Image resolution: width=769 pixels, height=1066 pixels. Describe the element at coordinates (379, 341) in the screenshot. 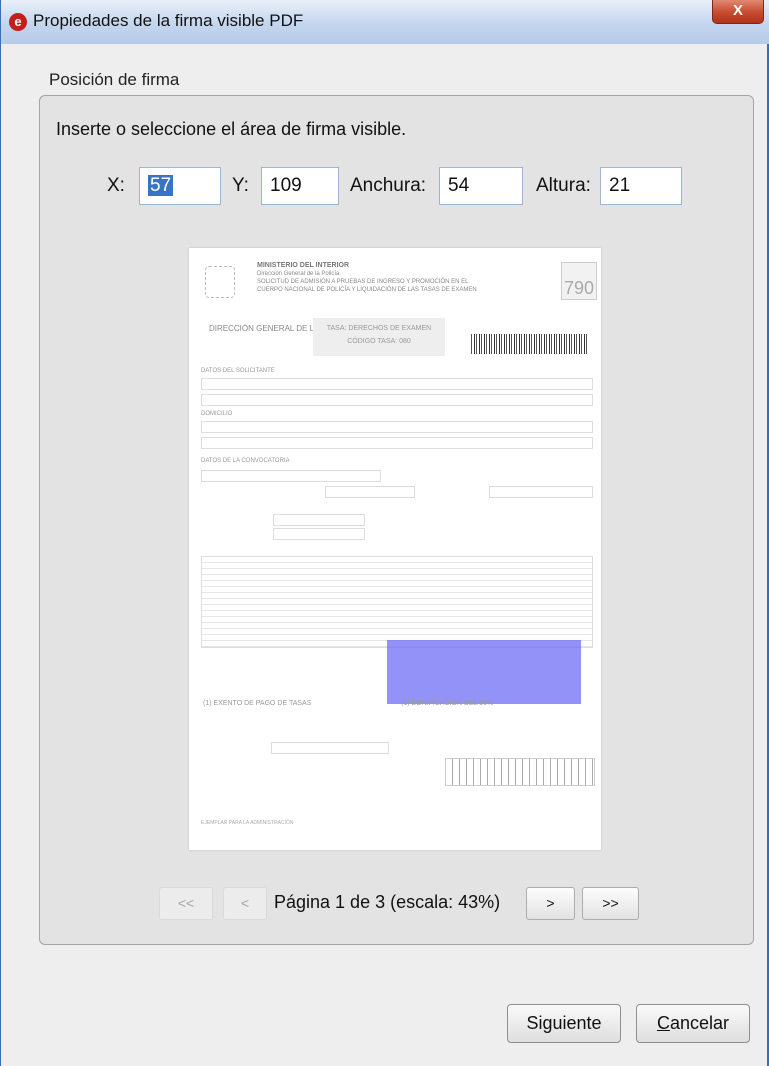

I see `document-tasa-code: CÓDIGO TASA: 080` at that location.